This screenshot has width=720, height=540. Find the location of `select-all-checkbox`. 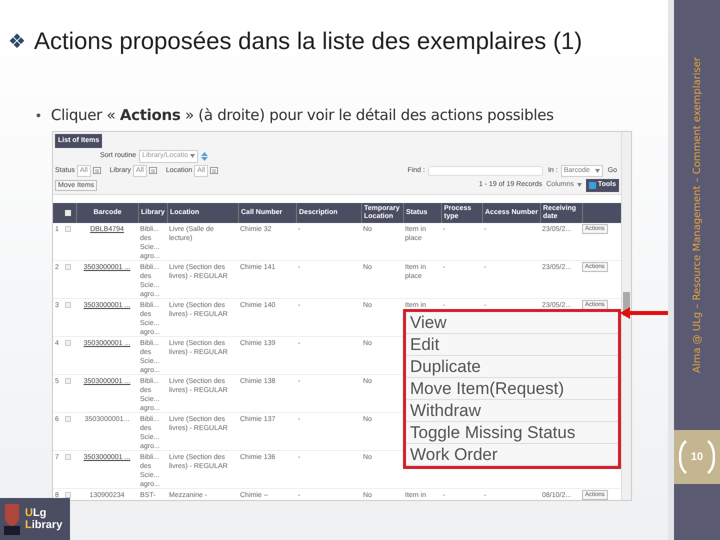

select-all-checkbox is located at coordinates (67, 213).